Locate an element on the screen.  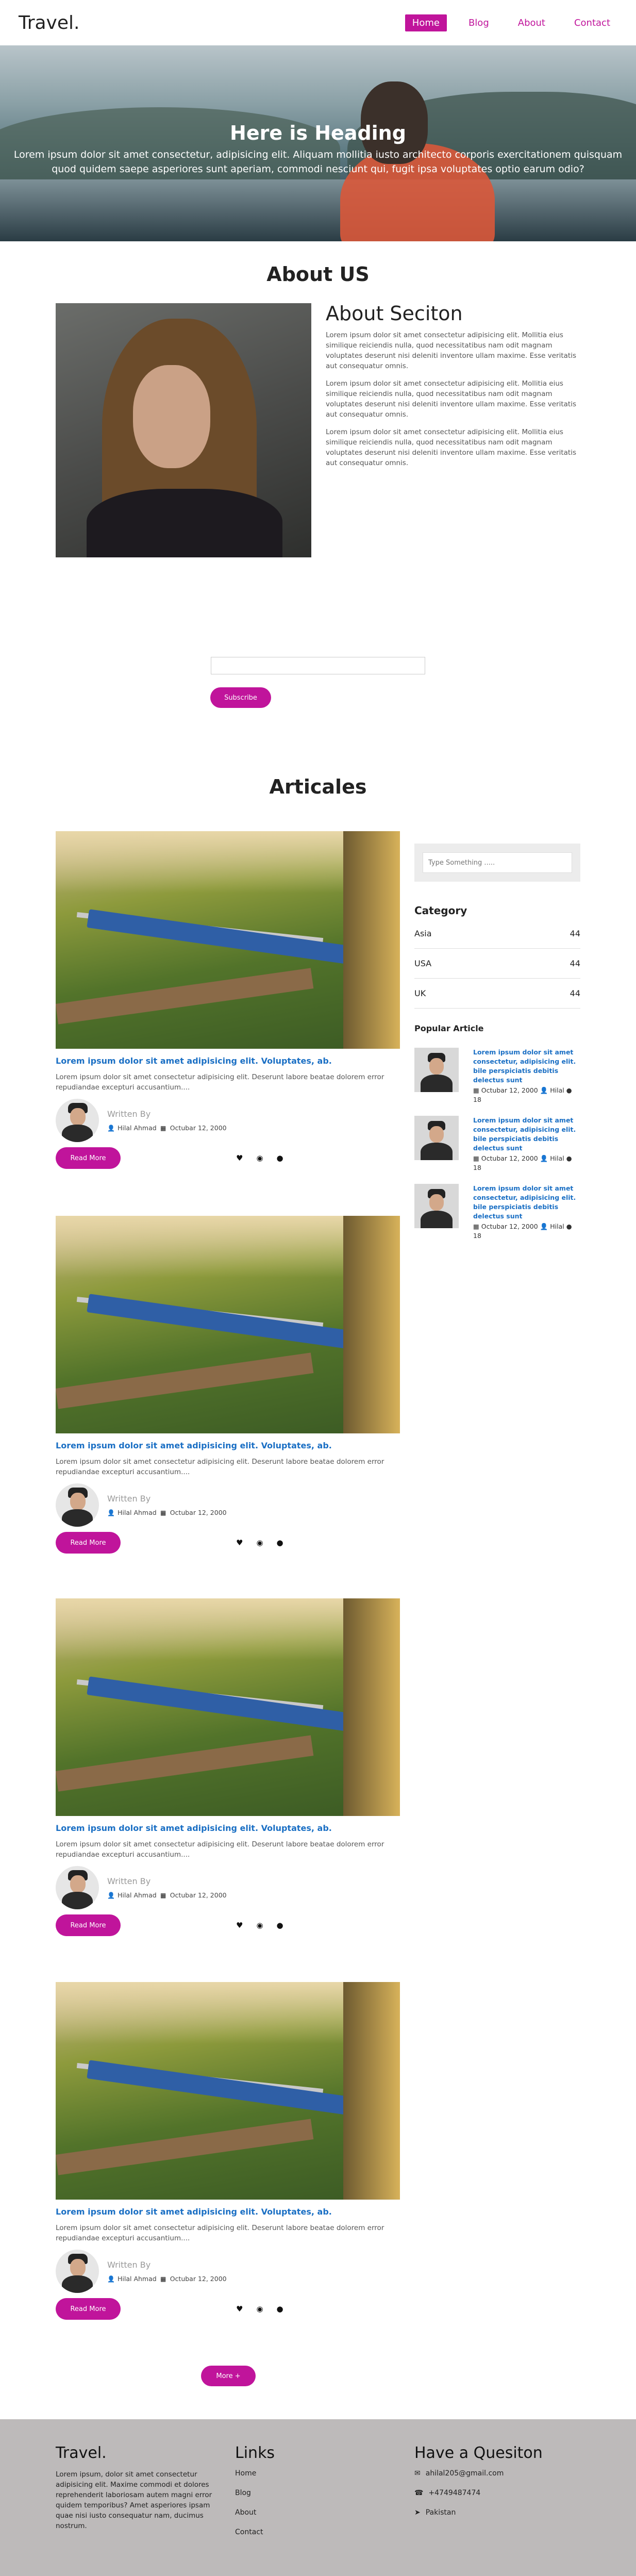
category-item: UK 44 is located at coordinates (497, 994).